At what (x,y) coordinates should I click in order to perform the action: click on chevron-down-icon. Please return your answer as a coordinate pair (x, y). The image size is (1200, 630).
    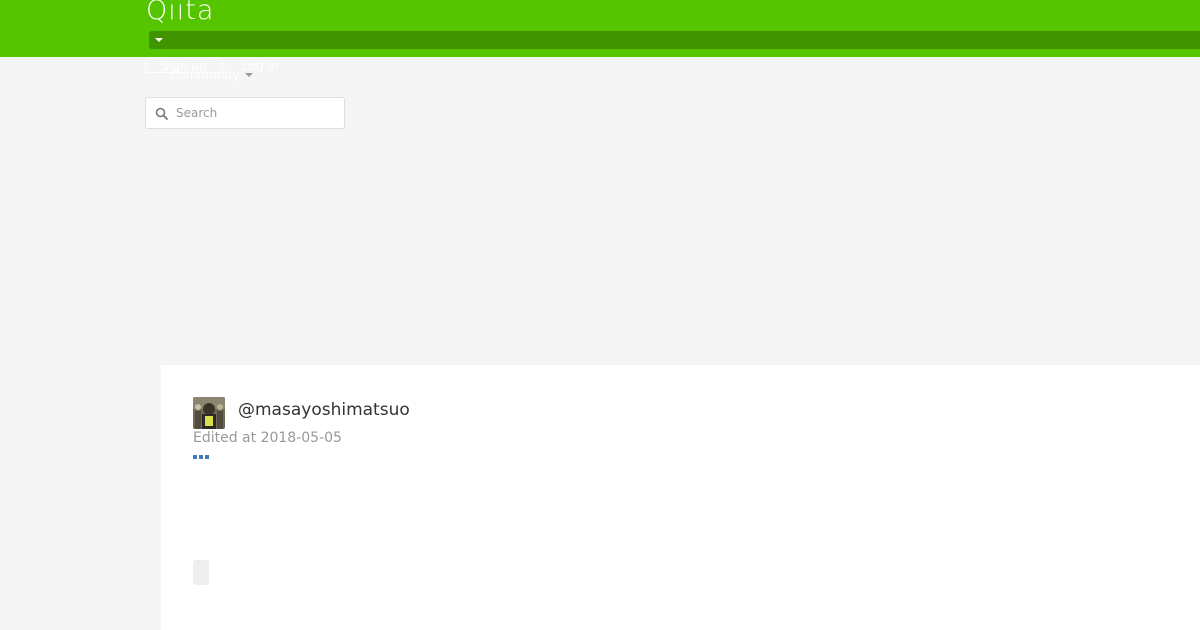
    Looking at the image, I should click on (249, 75).